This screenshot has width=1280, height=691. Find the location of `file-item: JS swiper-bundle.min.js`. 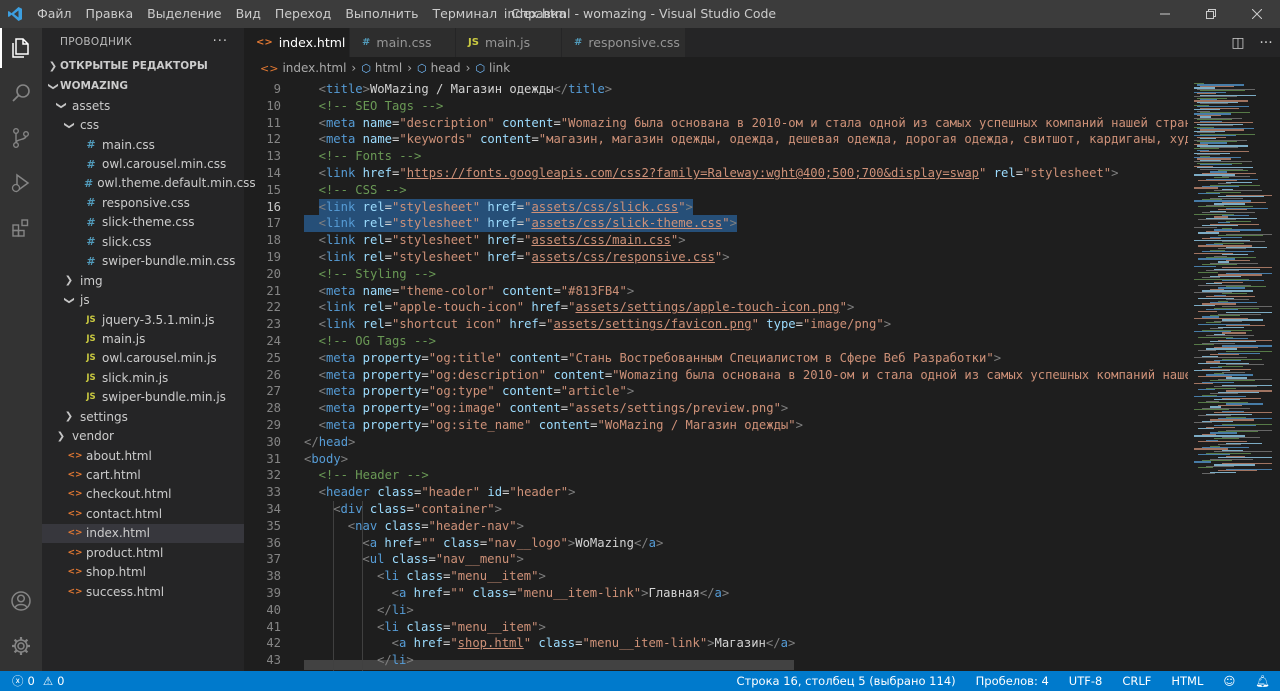

file-item: JS swiper-bundle.min.js is located at coordinates (143, 397).